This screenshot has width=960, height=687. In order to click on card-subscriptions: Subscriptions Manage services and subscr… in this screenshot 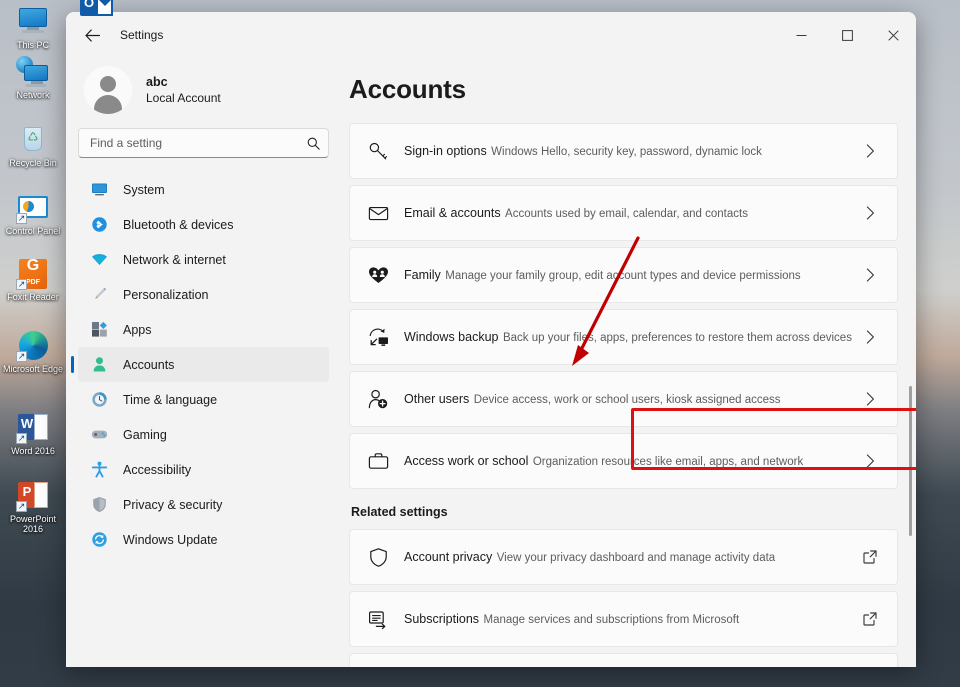, I will do `click(623, 619)`.